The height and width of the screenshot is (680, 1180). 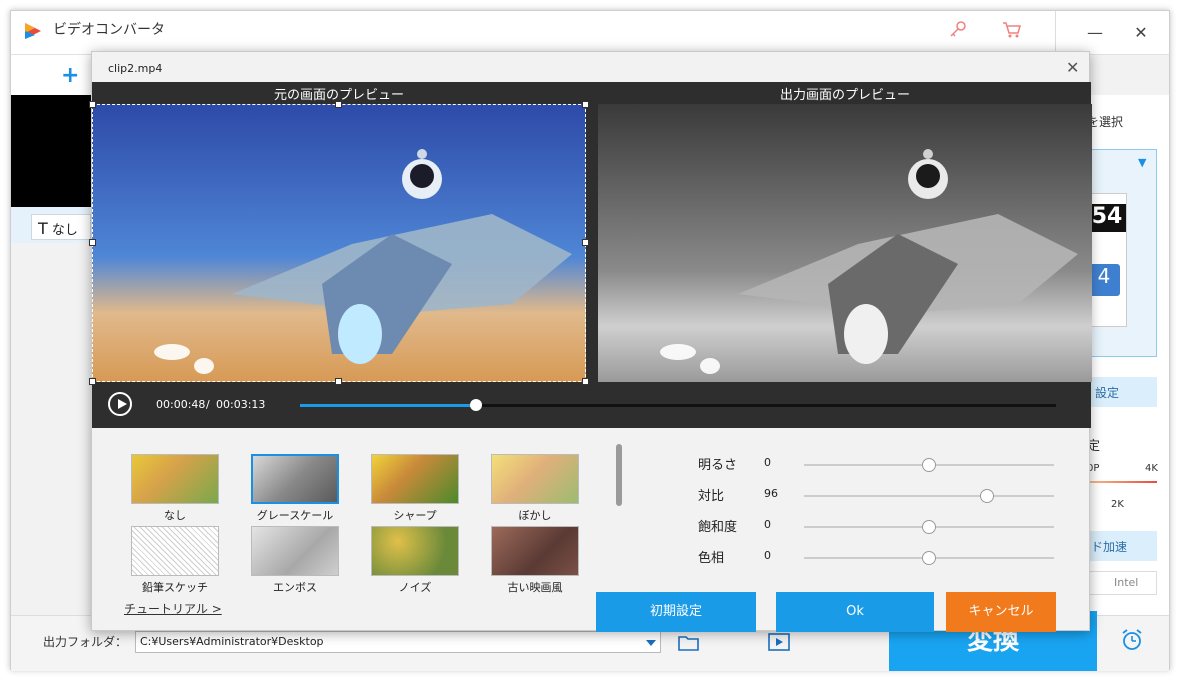 What do you see at coordinates (711, 496) in the screenshot?
I see `adjustment-name: 対比` at bounding box center [711, 496].